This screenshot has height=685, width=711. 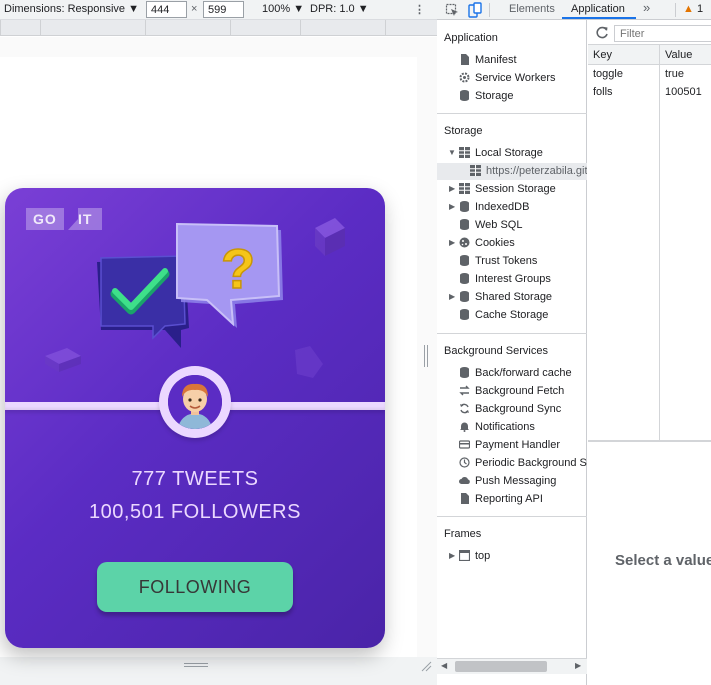 I want to click on expanded-arrow-icon: ▼, so click(x=452, y=152).